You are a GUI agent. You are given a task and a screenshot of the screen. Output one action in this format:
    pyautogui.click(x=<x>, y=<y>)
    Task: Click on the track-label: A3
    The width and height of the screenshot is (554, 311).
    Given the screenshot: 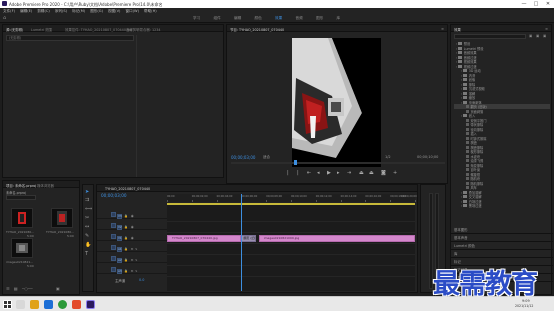 What is the action you would take?
    pyautogui.click(x=119, y=271)
    